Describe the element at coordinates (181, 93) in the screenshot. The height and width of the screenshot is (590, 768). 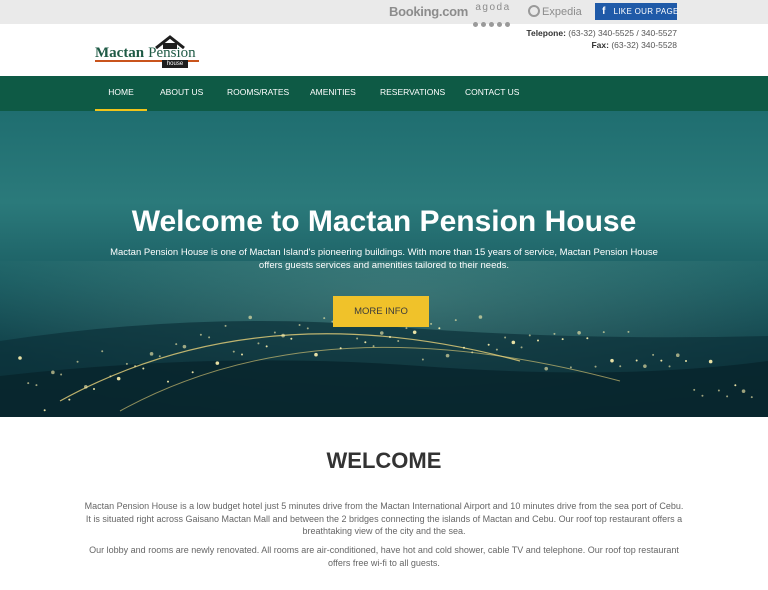
I see `nav-about-us: ABOUT US` at that location.